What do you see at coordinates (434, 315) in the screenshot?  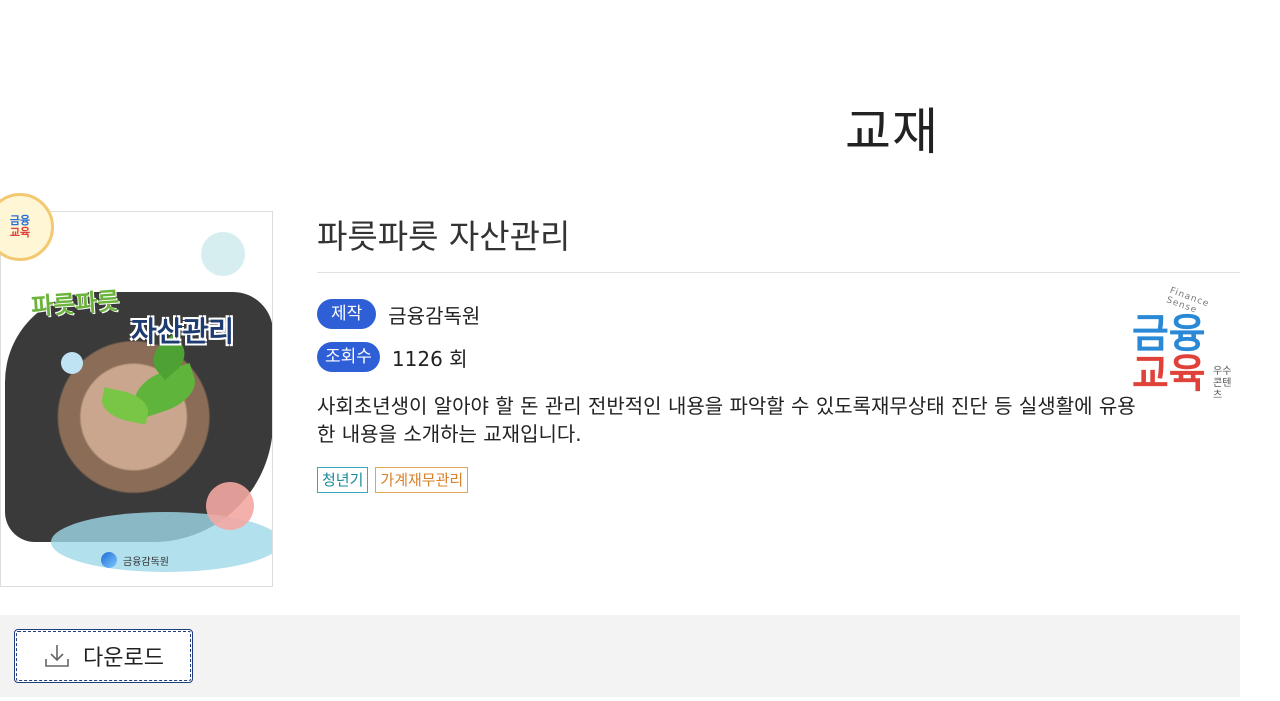 I see `producer-value: 금융감독원` at bounding box center [434, 315].